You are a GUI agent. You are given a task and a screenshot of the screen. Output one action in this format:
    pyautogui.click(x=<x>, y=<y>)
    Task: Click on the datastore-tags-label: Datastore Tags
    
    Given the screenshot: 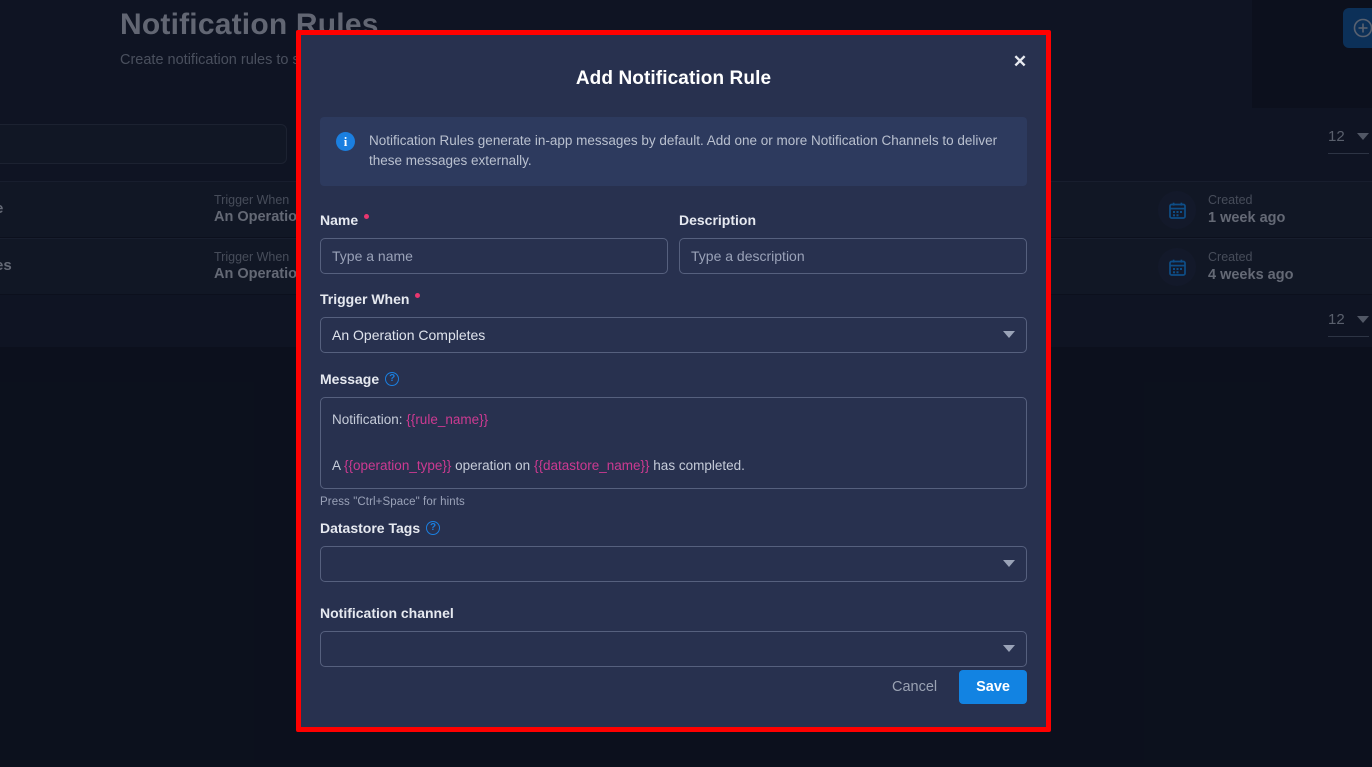 What is the action you would take?
    pyautogui.click(x=370, y=527)
    